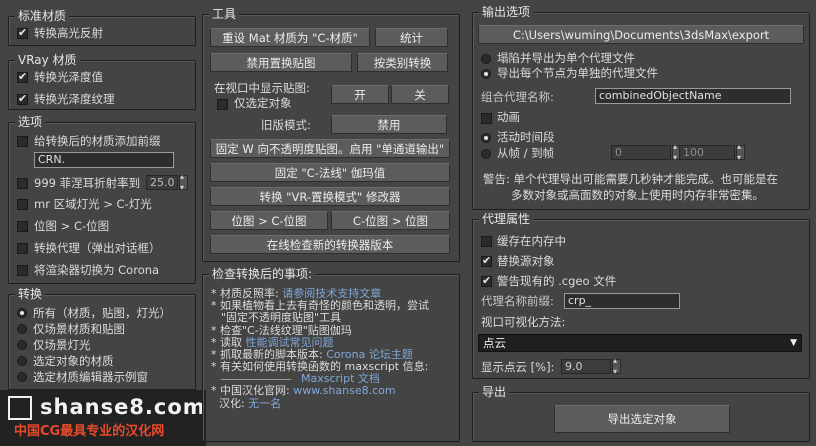 Image resolution: width=816 pixels, height=446 pixels. What do you see at coordinates (486, 154) in the screenshot?
I see `frame-range-radio` at bounding box center [486, 154].